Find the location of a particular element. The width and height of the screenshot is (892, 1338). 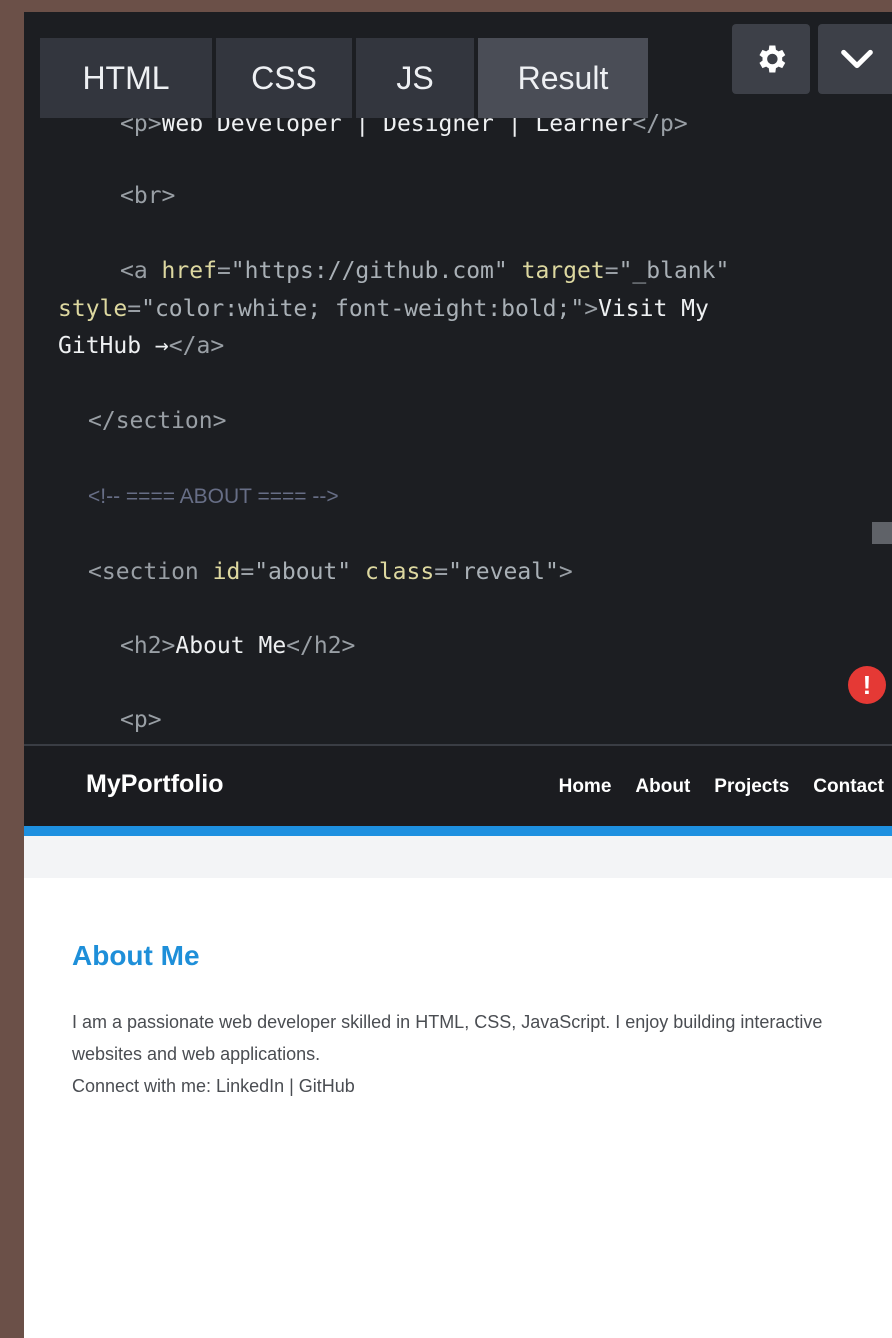

nav-accent-bar is located at coordinates (458, 831).